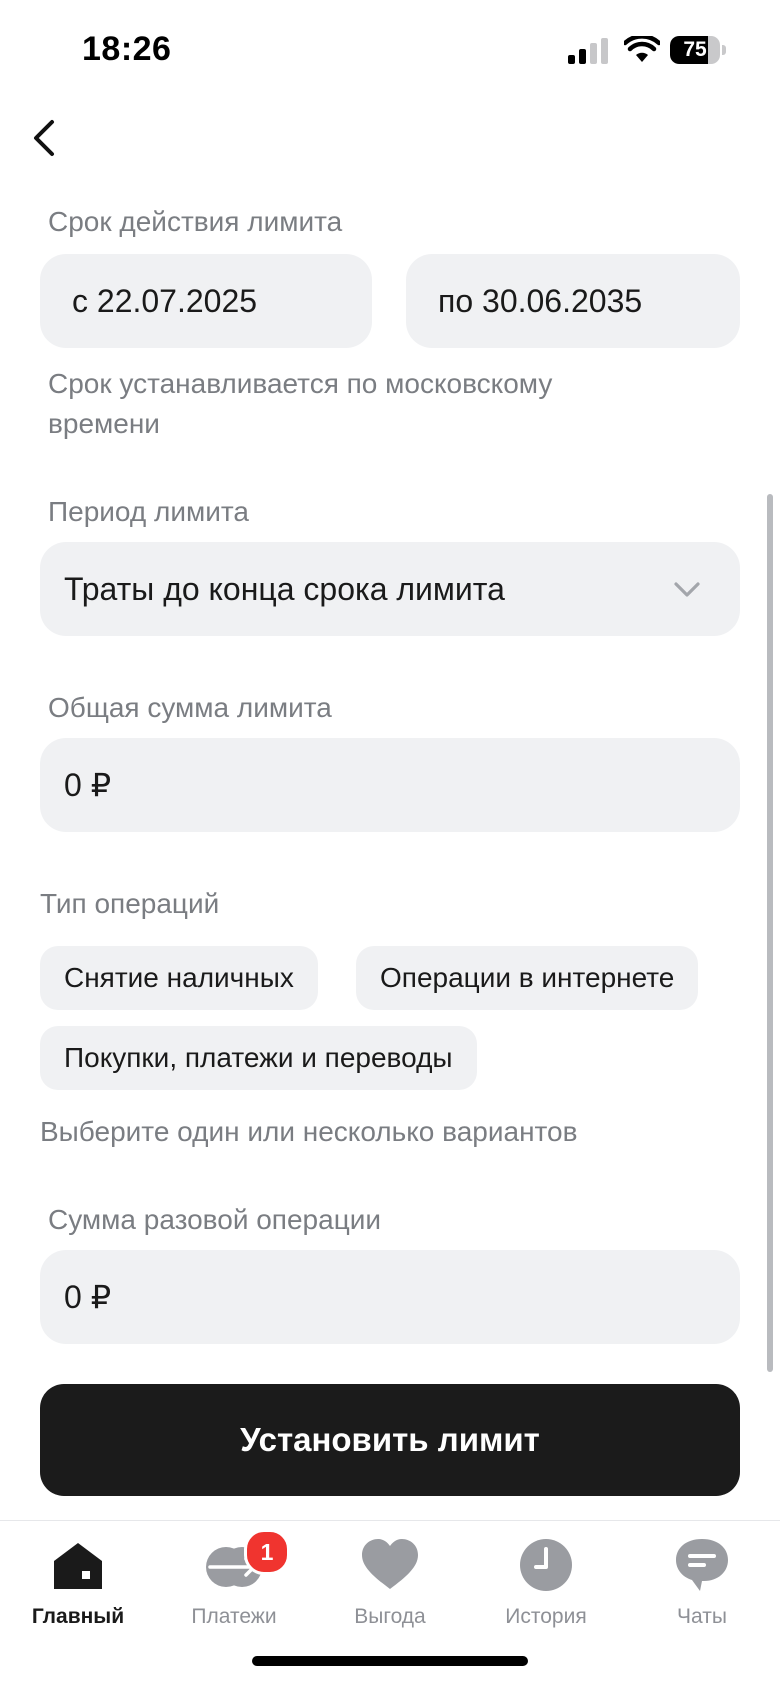 Image resolution: width=780 pixels, height=1689 pixels. What do you see at coordinates (588, 51) in the screenshot?
I see `cellular-signal-icon` at bounding box center [588, 51].